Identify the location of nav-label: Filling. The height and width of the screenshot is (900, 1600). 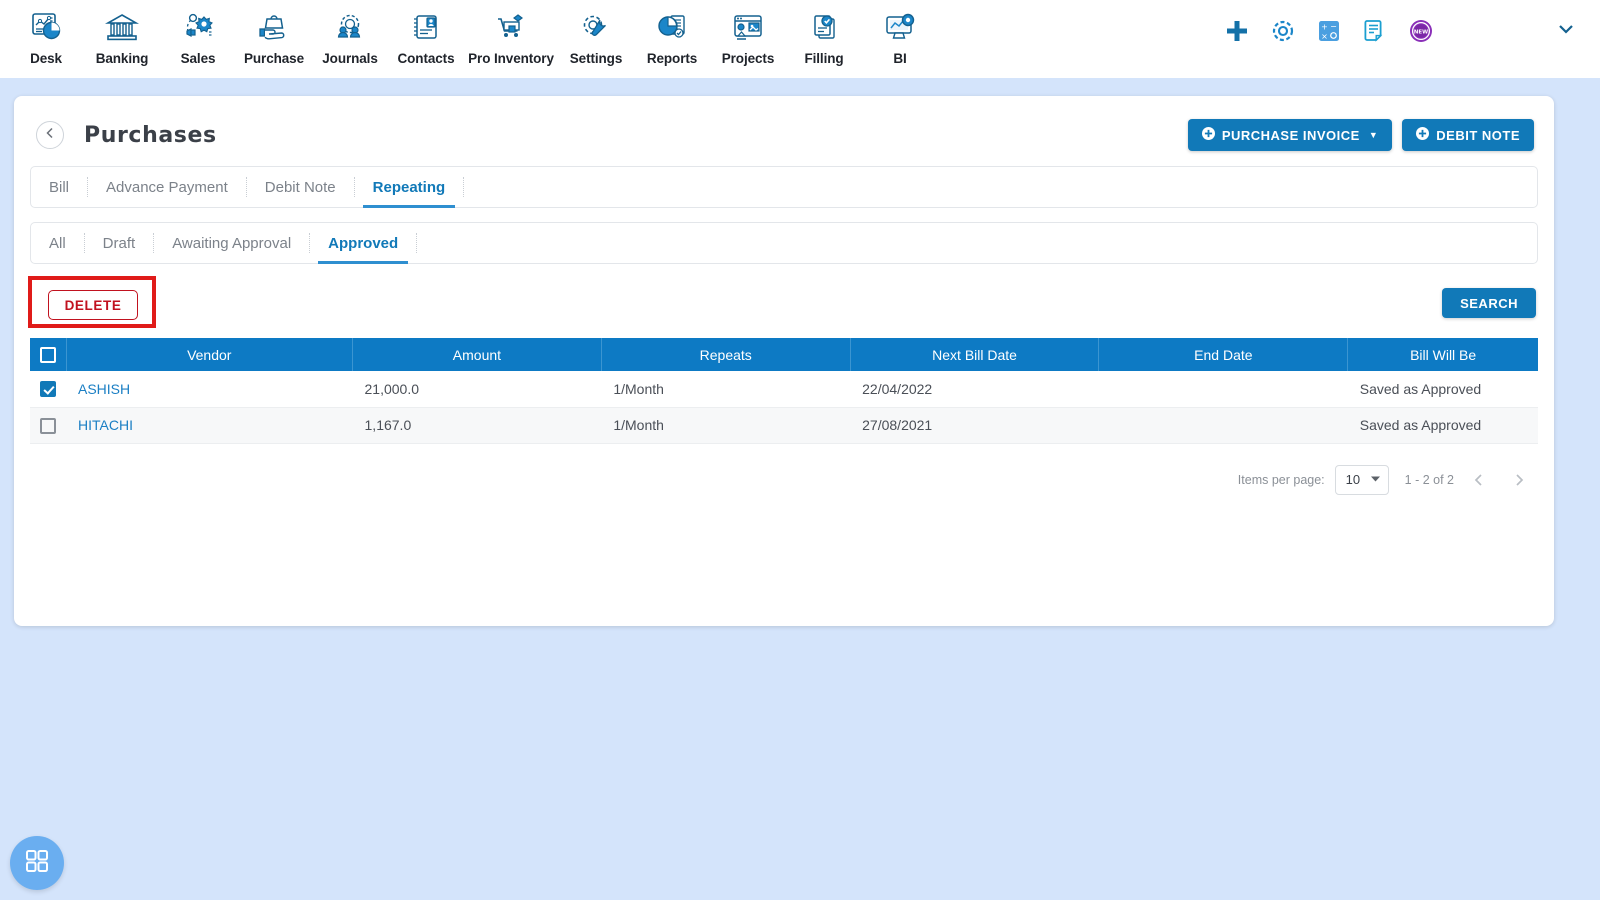
(824, 58).